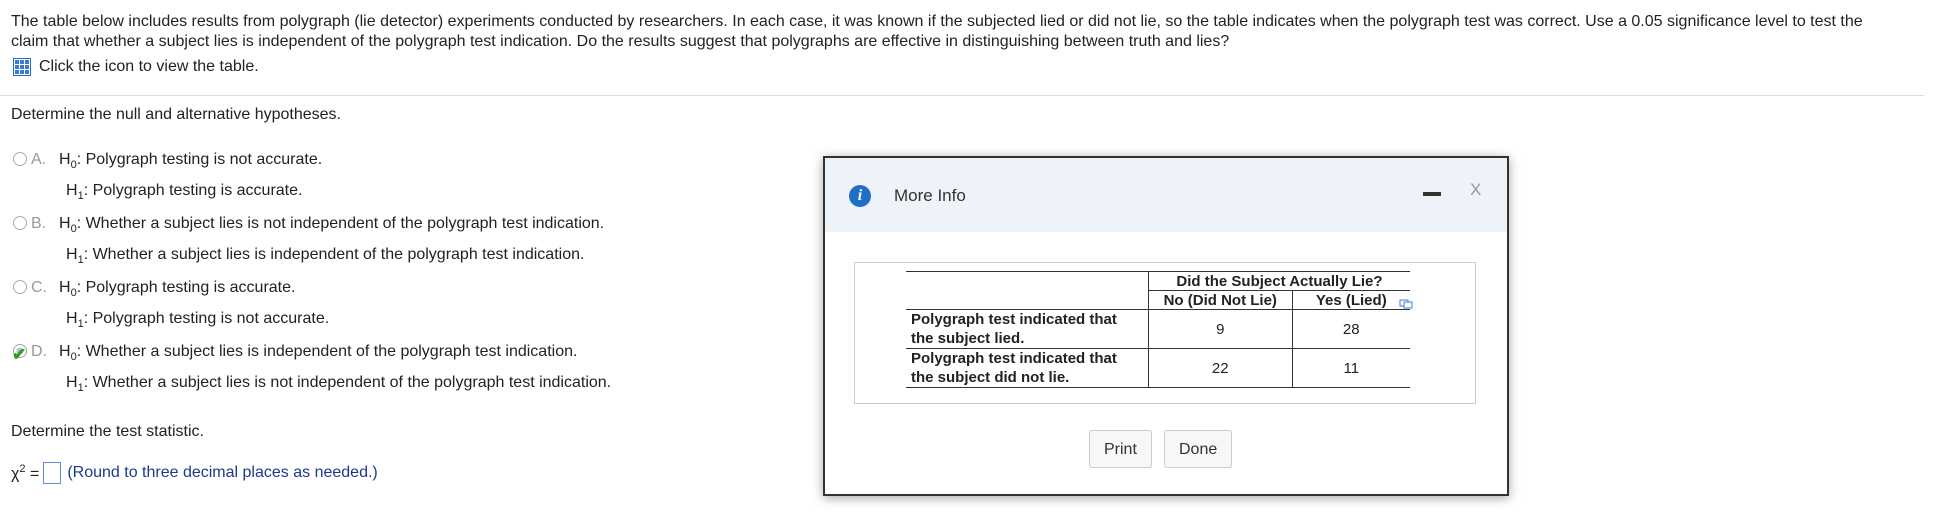 The width and height of the screenshot is (1957, 524). Describe the element at coordinates (20, 159) in the screenshot. I see `option-a-radio` at that location.